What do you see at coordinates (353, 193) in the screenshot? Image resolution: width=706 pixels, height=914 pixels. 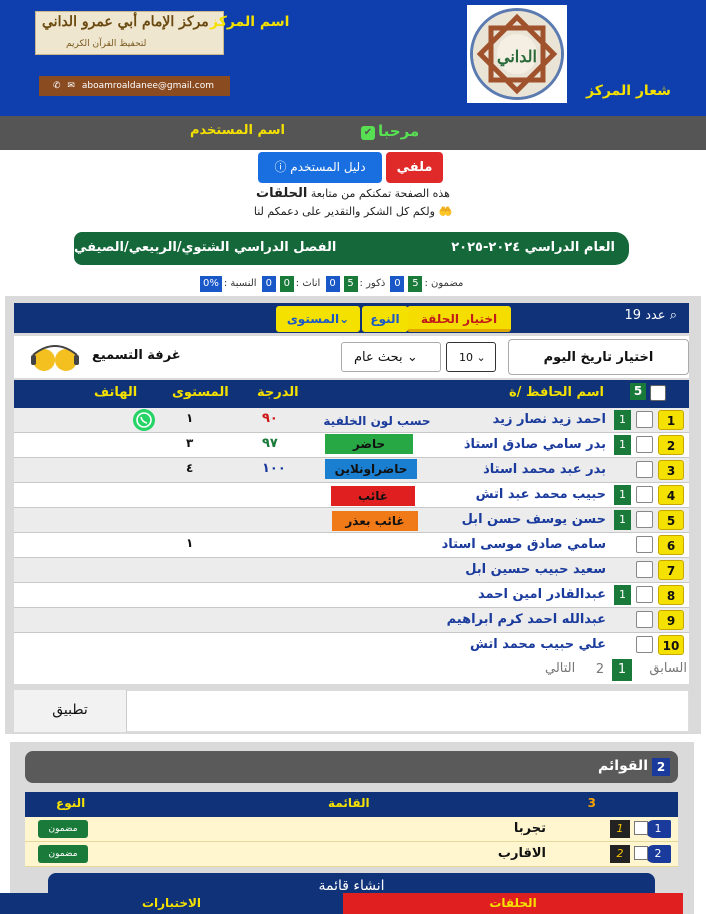 I see `intro-line-1: هذه الصفحة تمكنكم من متابعة الحلقات` at bounding box center [353, 193].